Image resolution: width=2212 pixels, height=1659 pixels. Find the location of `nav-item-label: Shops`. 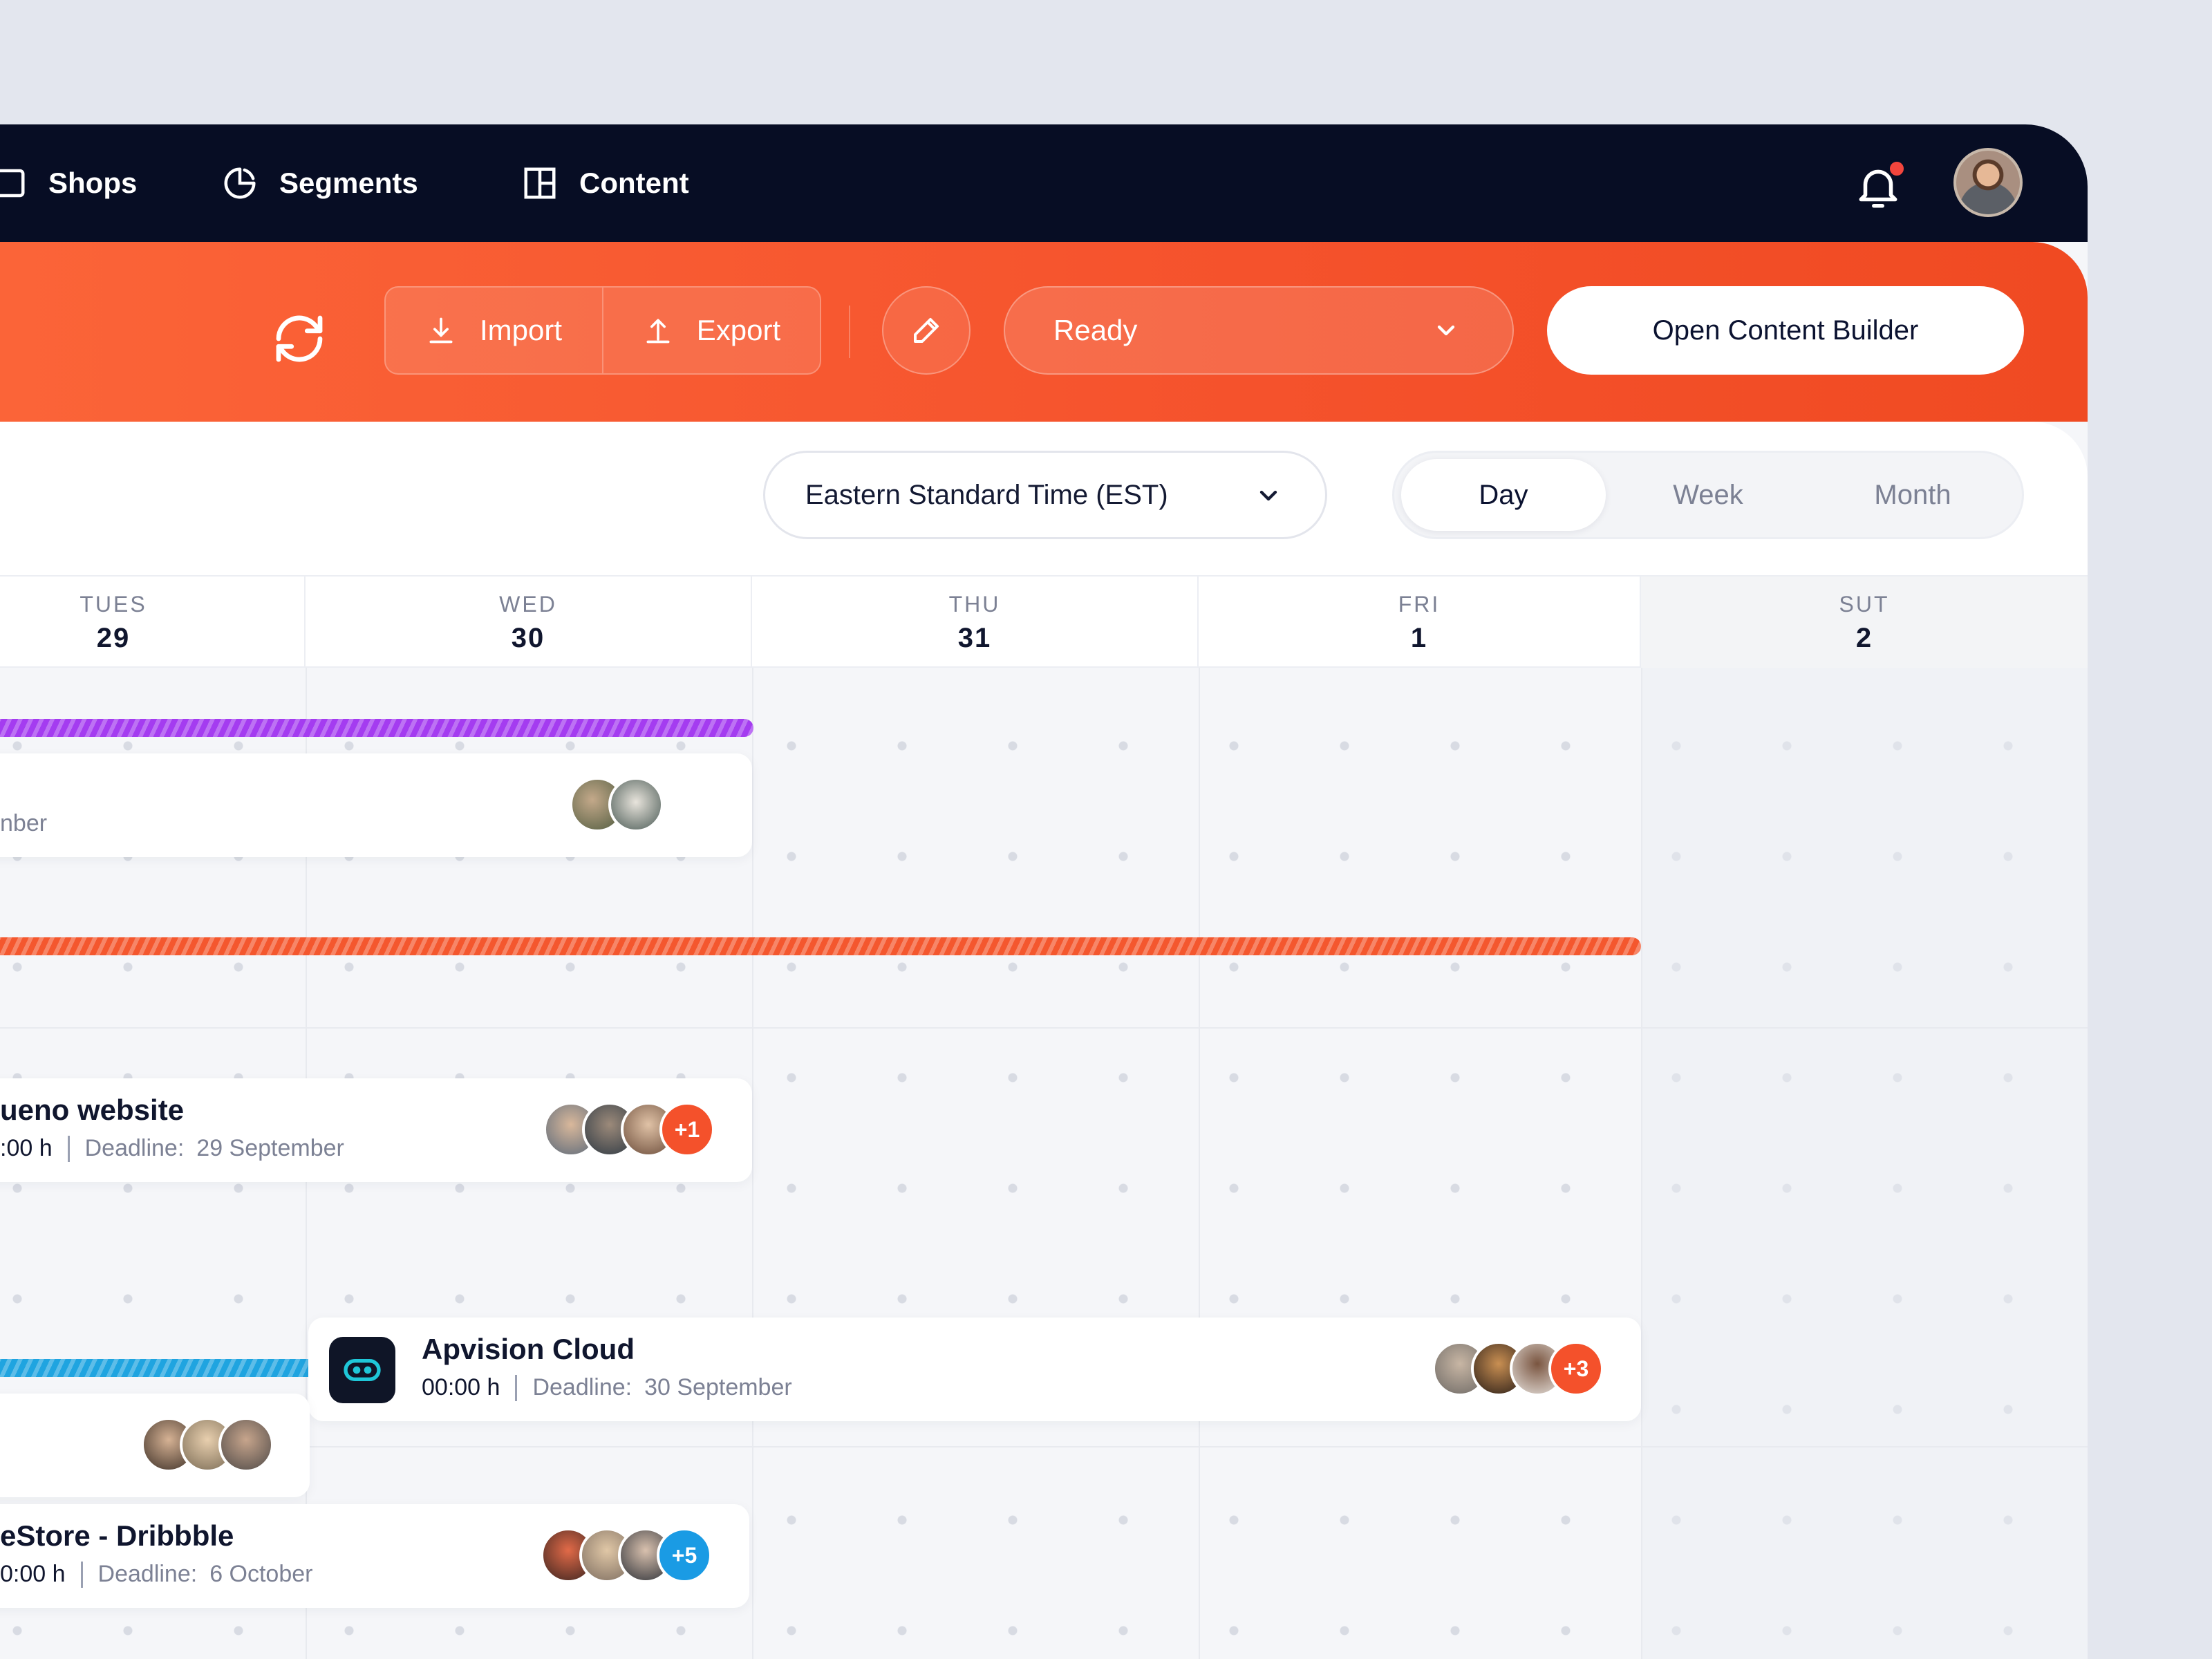

nav-item-label: Shops is located at coordinates (93, 183).